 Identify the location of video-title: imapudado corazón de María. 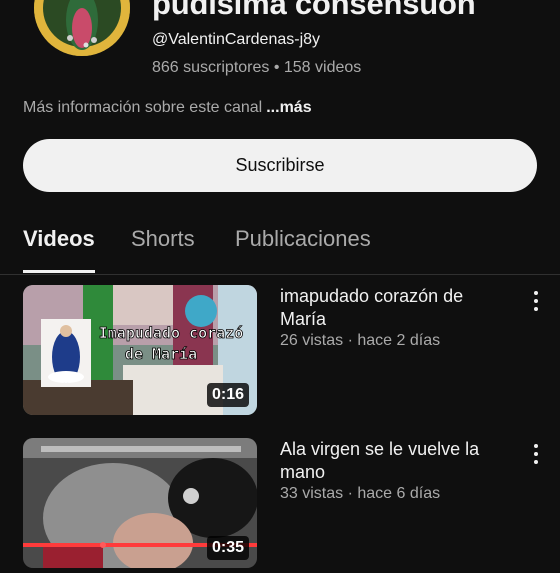
(395, 308).